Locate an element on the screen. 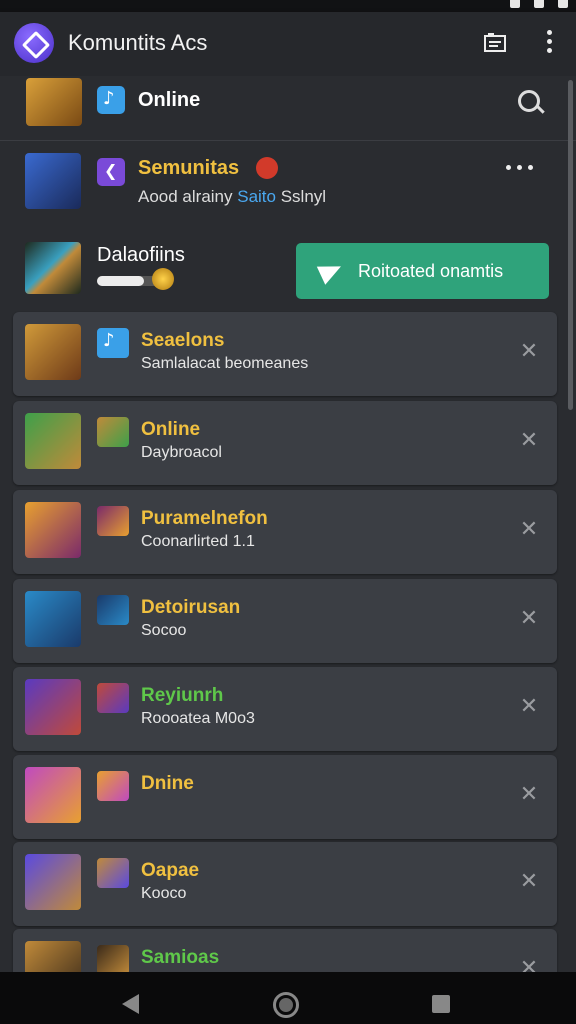 This screenshot has height=1024, width=576. music-app-icon is located at coordinates (111, 100).